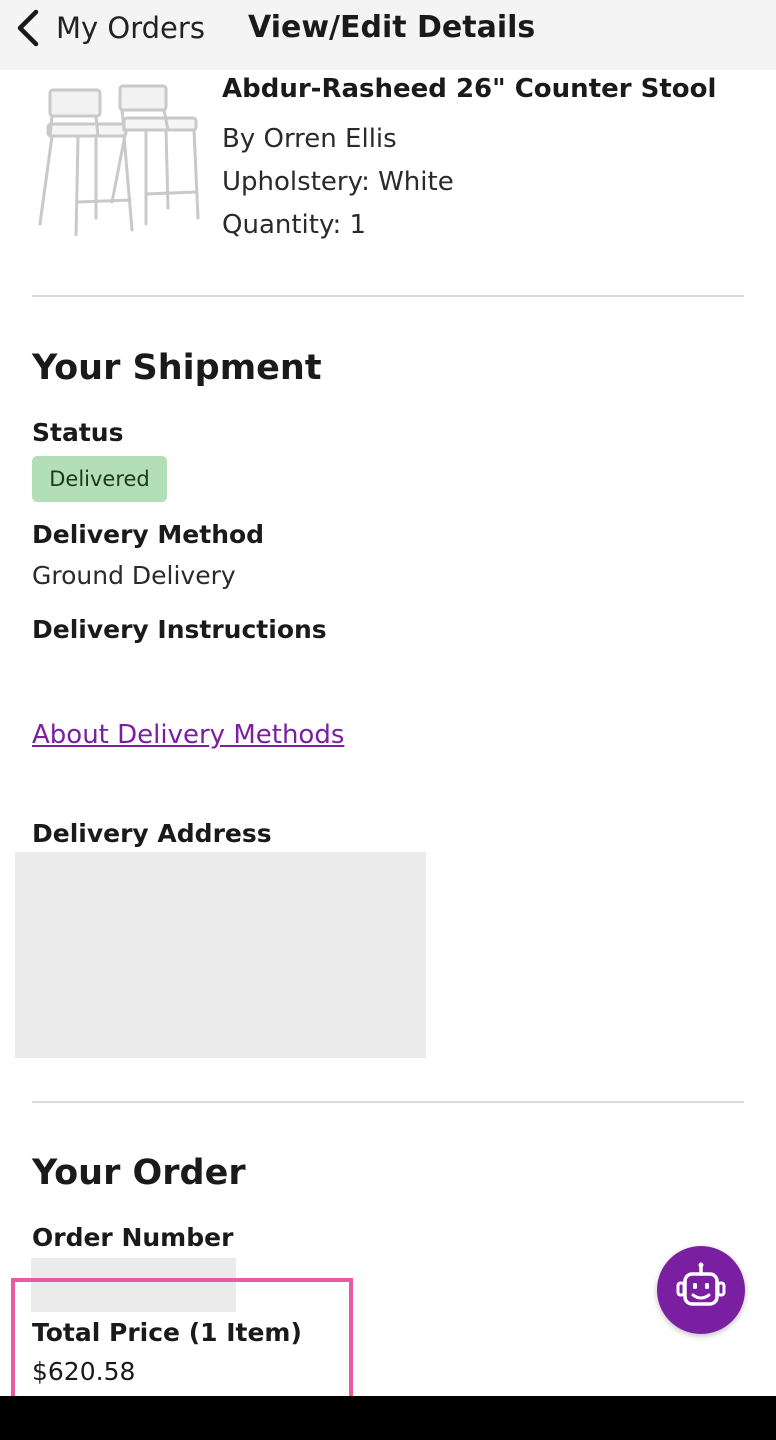 This screenshot has height=1440, width=776. Describe the element at coordinates (392, 27) in the screenshot. I see `page-title: View/Edit Details` at that location.